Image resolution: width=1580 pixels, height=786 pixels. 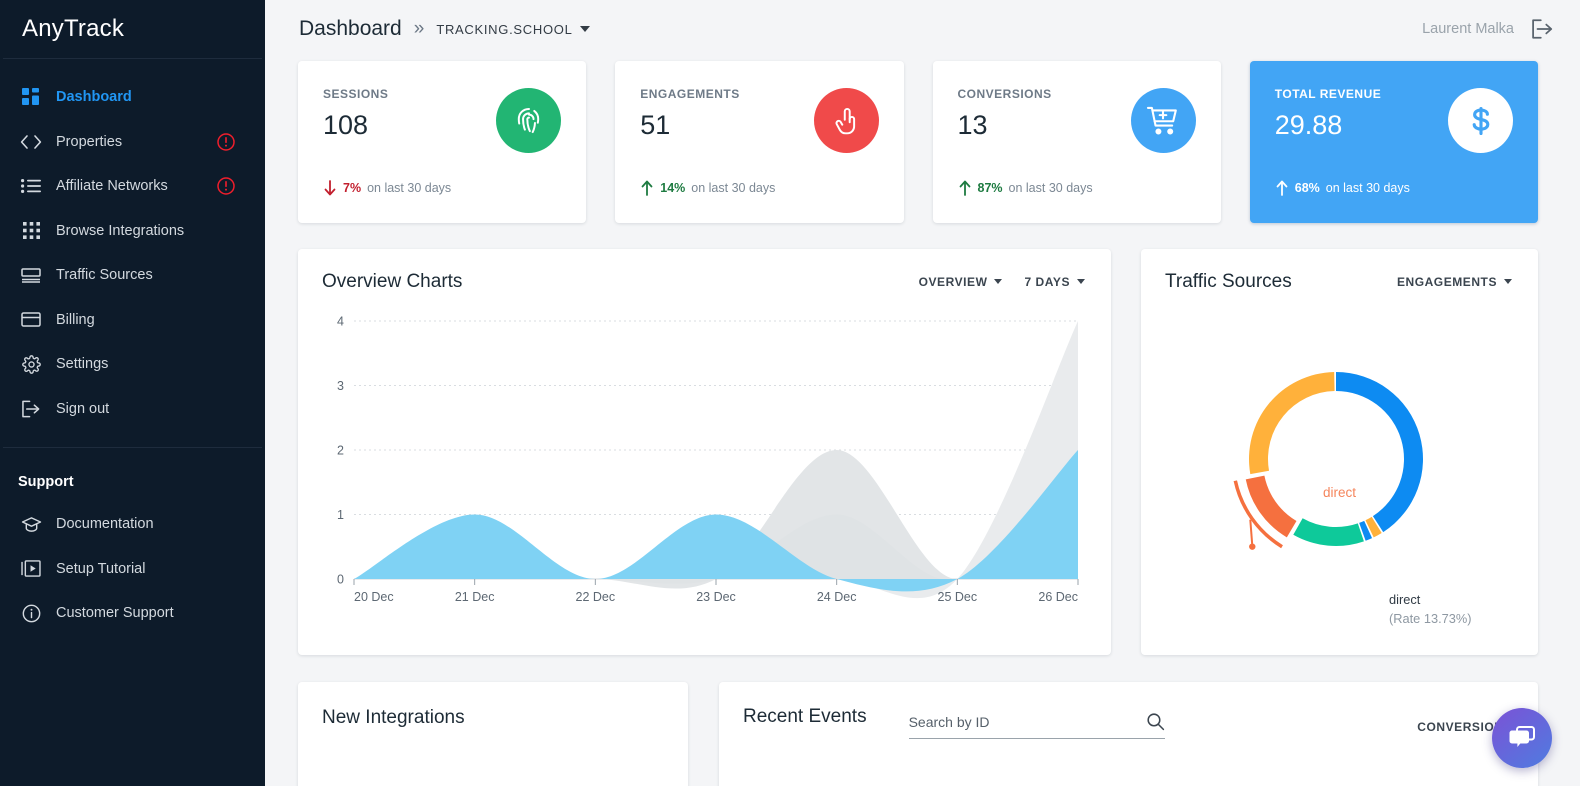 What do you see at coordinates (1027, 721) in the screenshot?
I see `search-input` at bounding box center [1027, 721].